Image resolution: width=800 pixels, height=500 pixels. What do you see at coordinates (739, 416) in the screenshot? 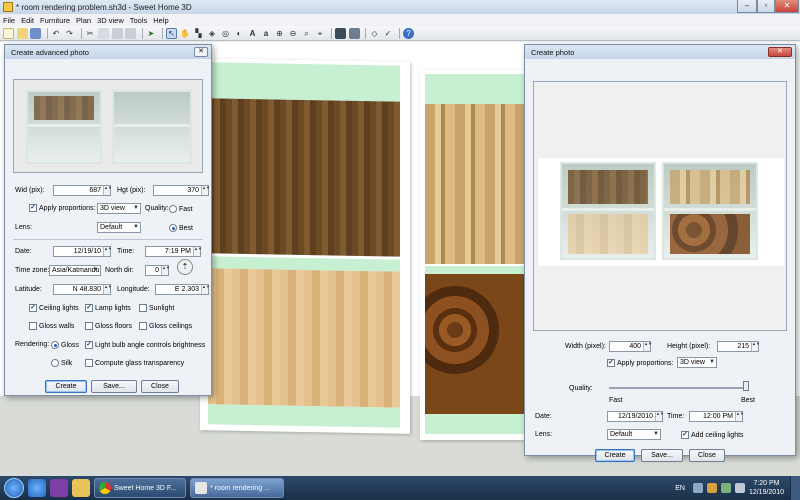
I see `photo-time-spinner: ▲▼` at bounding box center [739, 416].